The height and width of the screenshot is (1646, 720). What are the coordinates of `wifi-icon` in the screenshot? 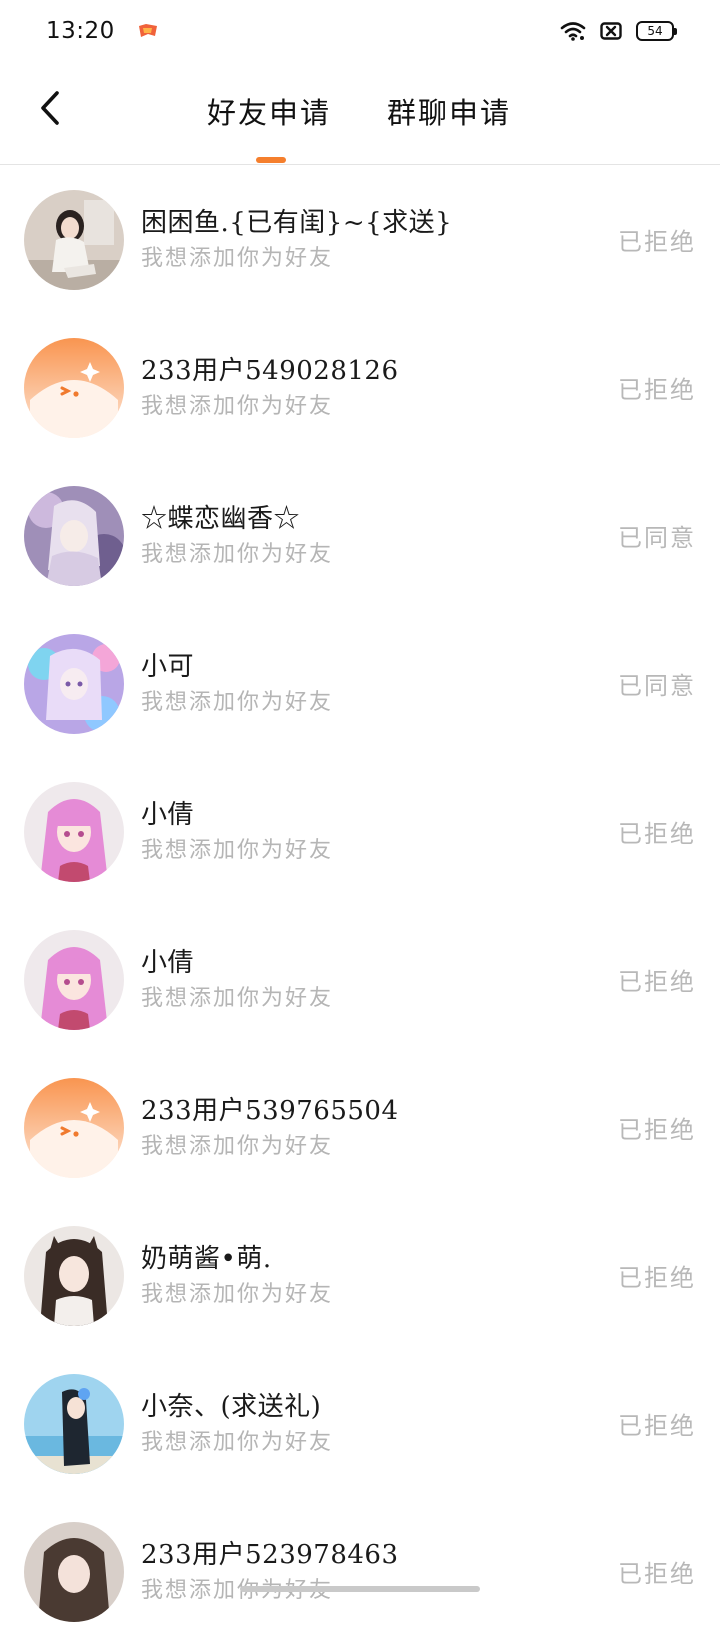 It's located at (573, 31).